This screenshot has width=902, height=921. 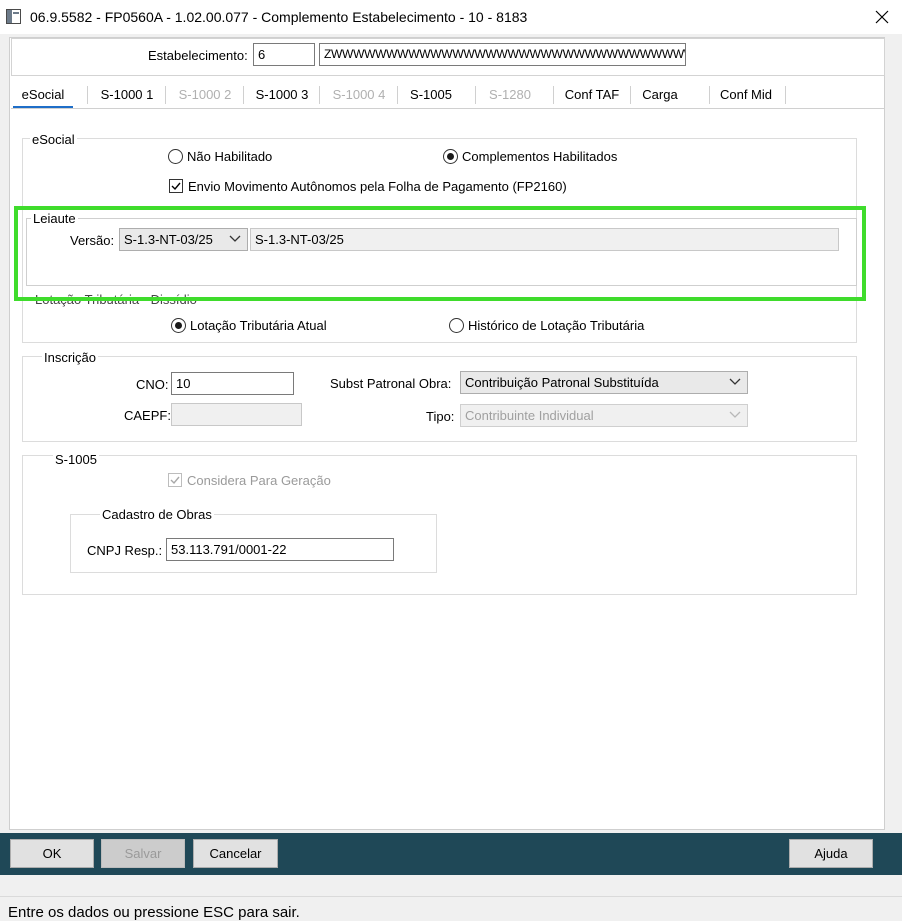 What do you see at coordinates (284, 54) in the screenshot?
I see `estabelecimento-code-input: 6` at bounding box center [284, 54].